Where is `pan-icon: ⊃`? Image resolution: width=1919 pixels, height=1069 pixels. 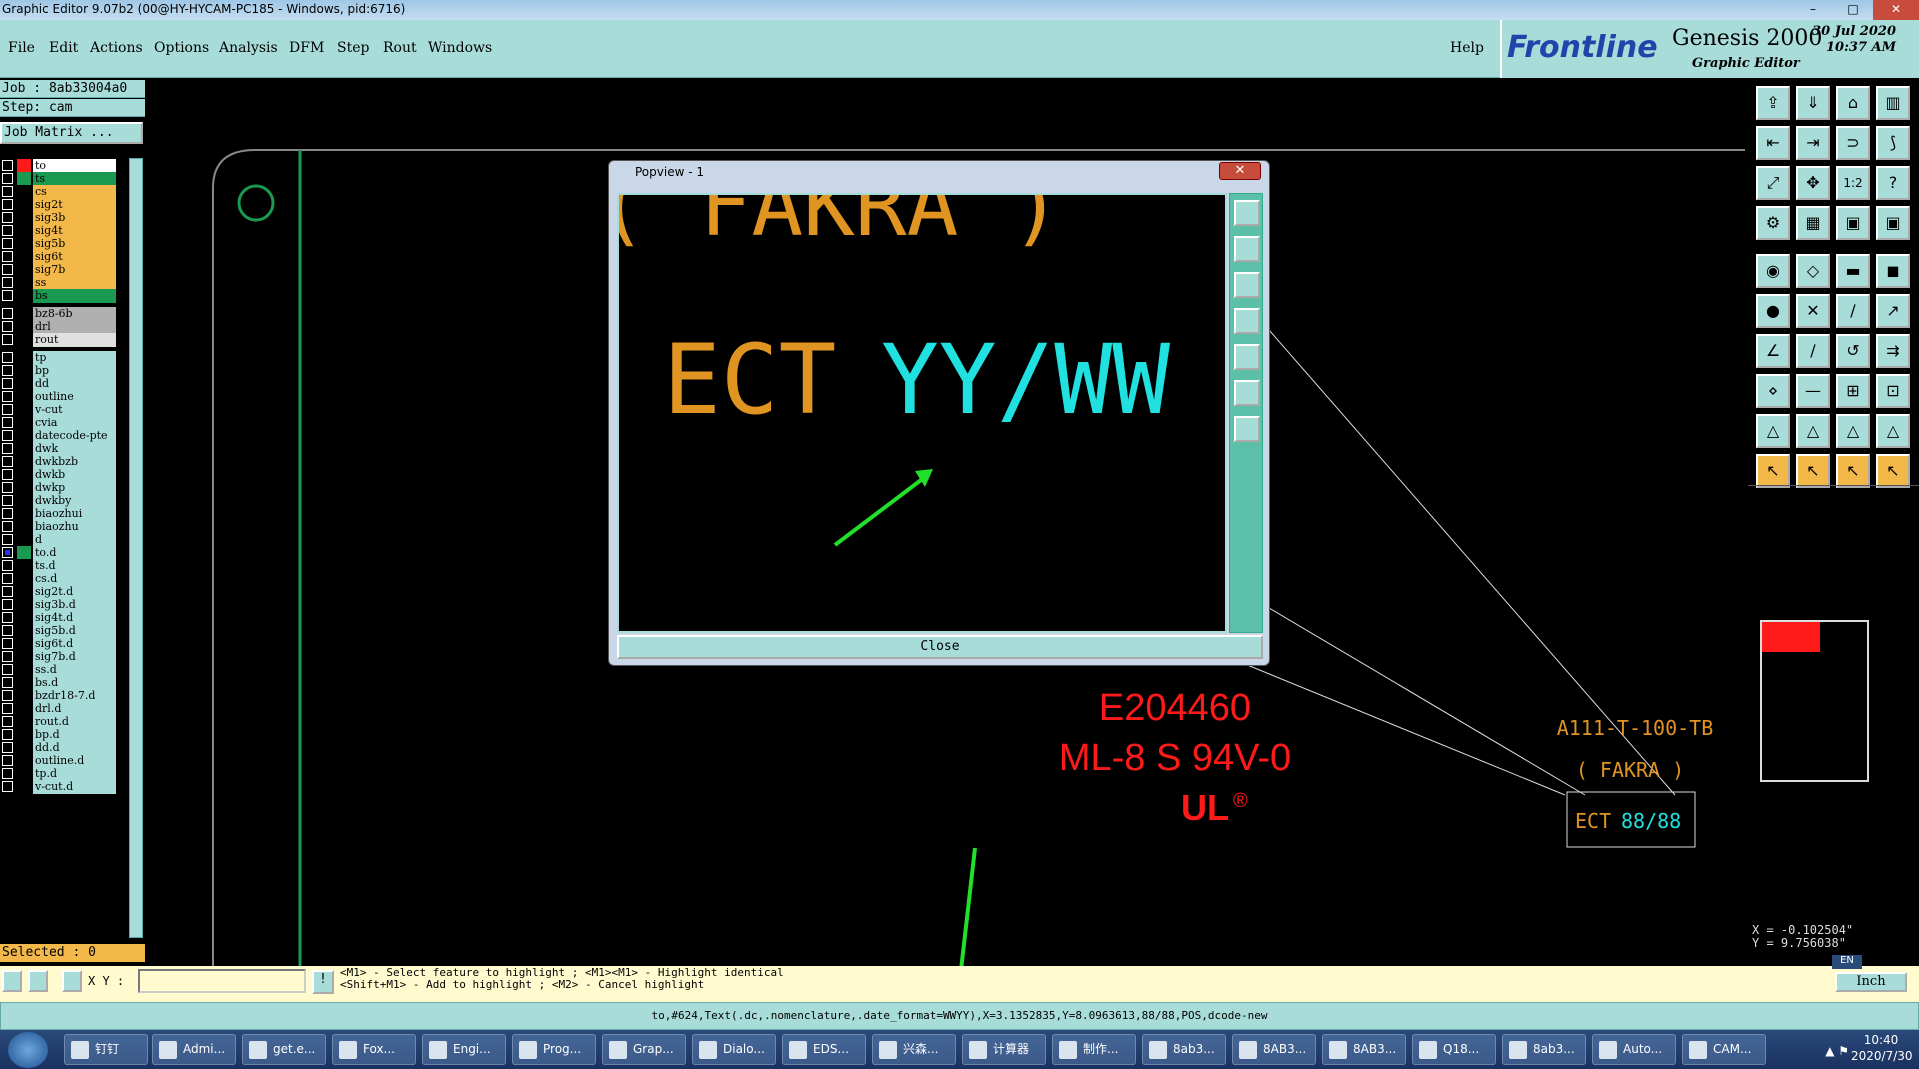
pan-icon: ⊃ is located at coordinates (1853, 143).